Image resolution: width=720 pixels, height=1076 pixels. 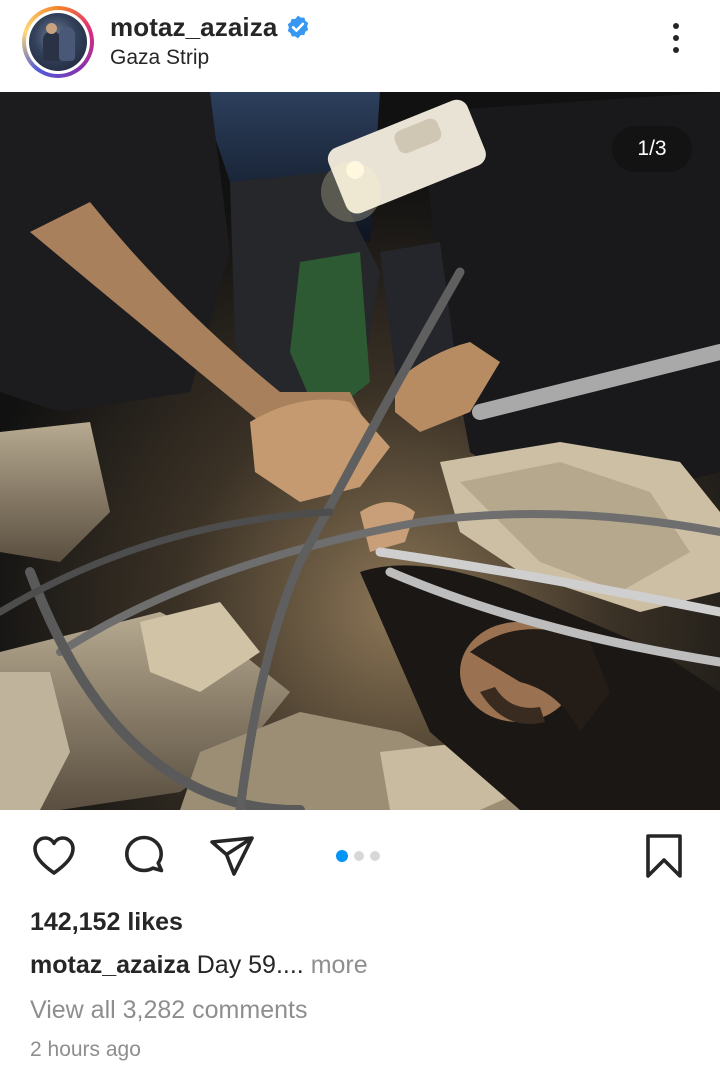 What do you see at coordinates (75, 922) in the screenshot?
I see `likes-number: 142,152` at bounding box center [75, 922].